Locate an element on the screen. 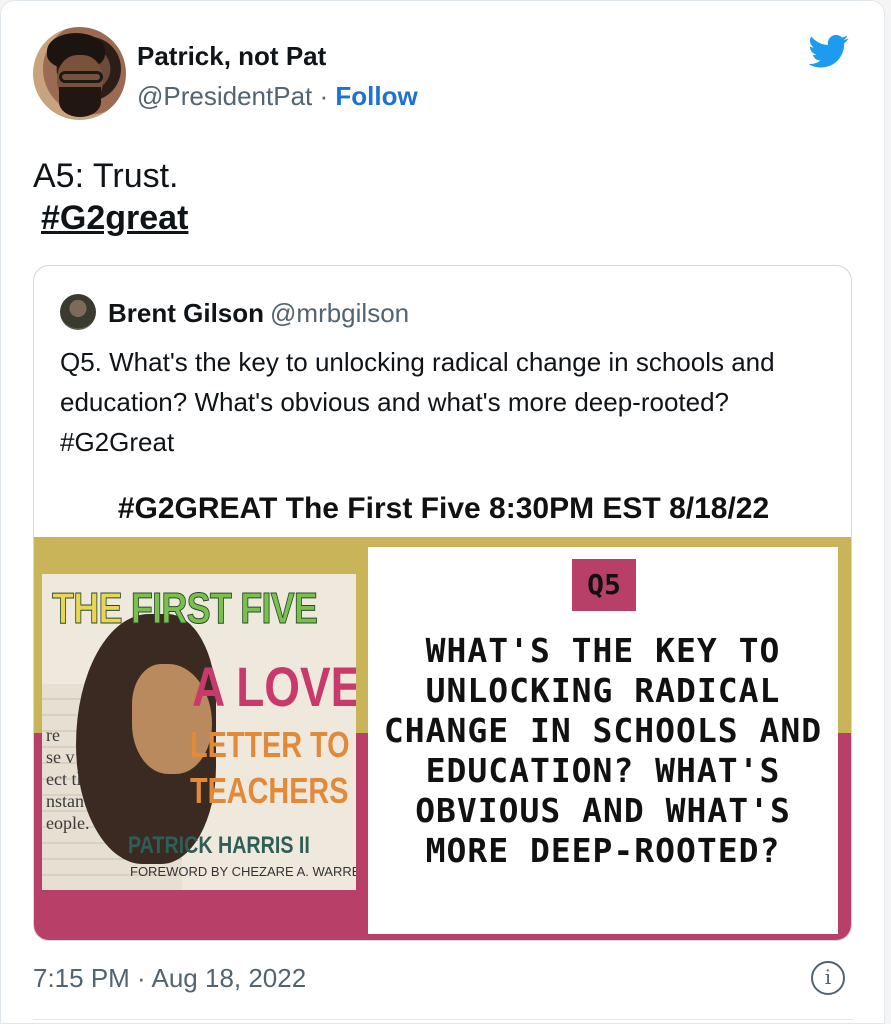  tweet-timestamp: 7:15 PM · Aug 18, 2022 is located at coordinates (169, 978).